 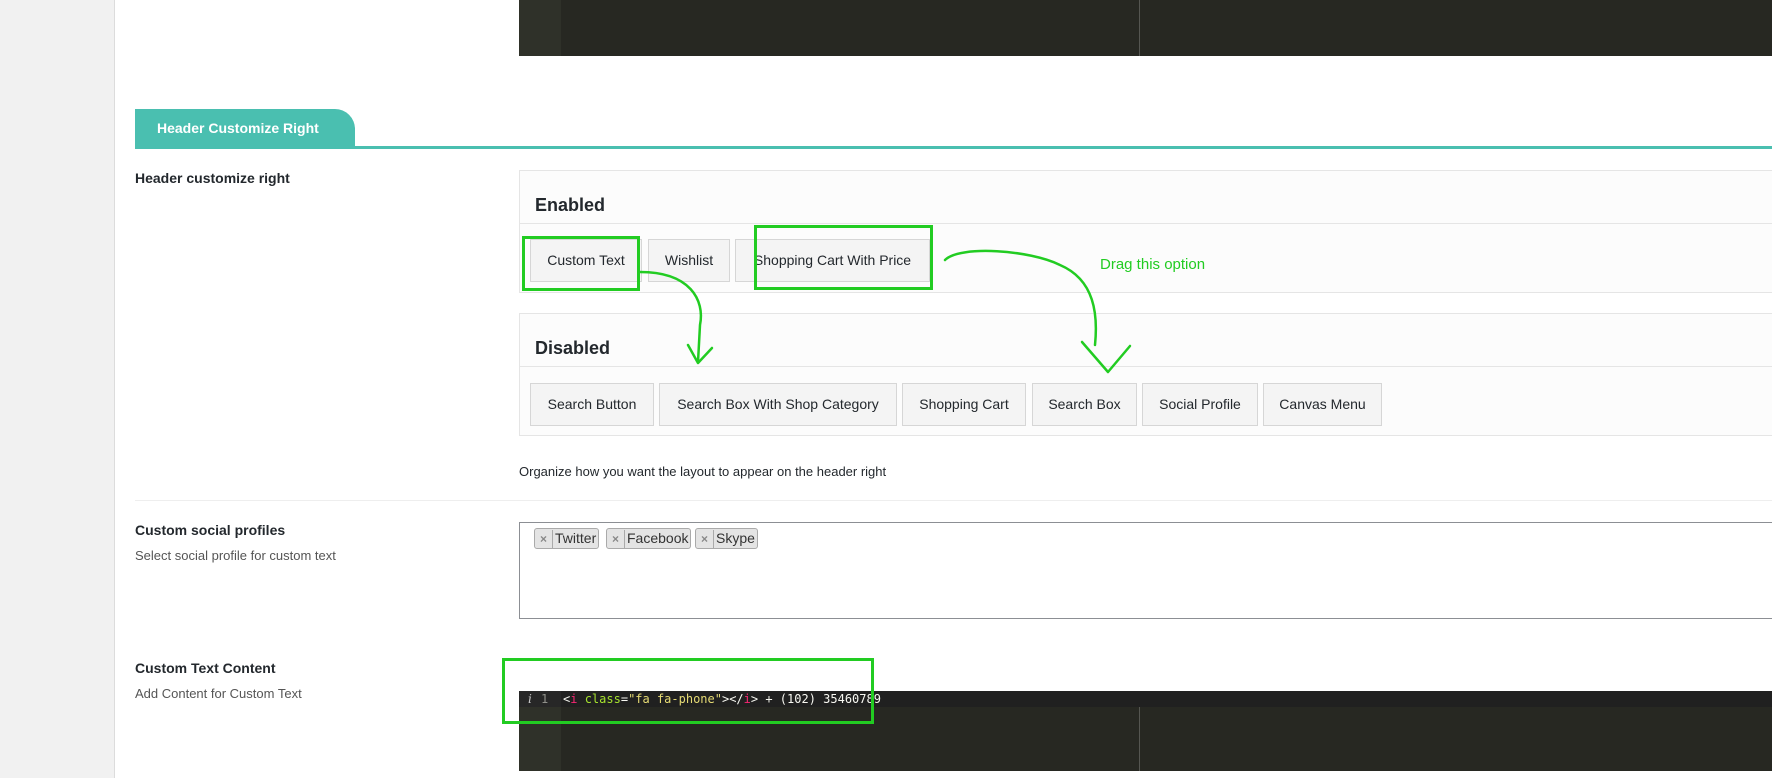 I want to click on sorter-item-search-button: Search Button, so click(x=592, y=404).